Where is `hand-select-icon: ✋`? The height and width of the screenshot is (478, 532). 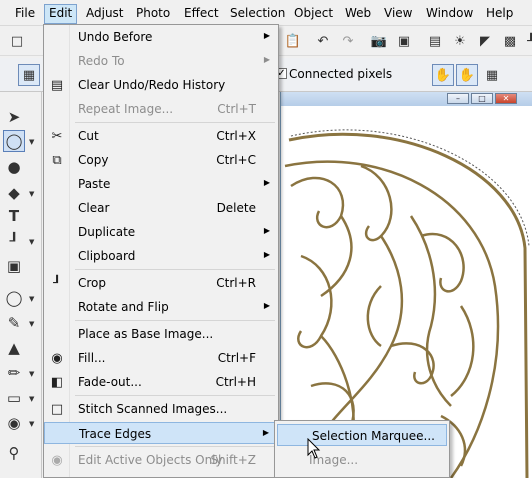 hand-select-icon: ✋ is located at coordinates (443, 75).